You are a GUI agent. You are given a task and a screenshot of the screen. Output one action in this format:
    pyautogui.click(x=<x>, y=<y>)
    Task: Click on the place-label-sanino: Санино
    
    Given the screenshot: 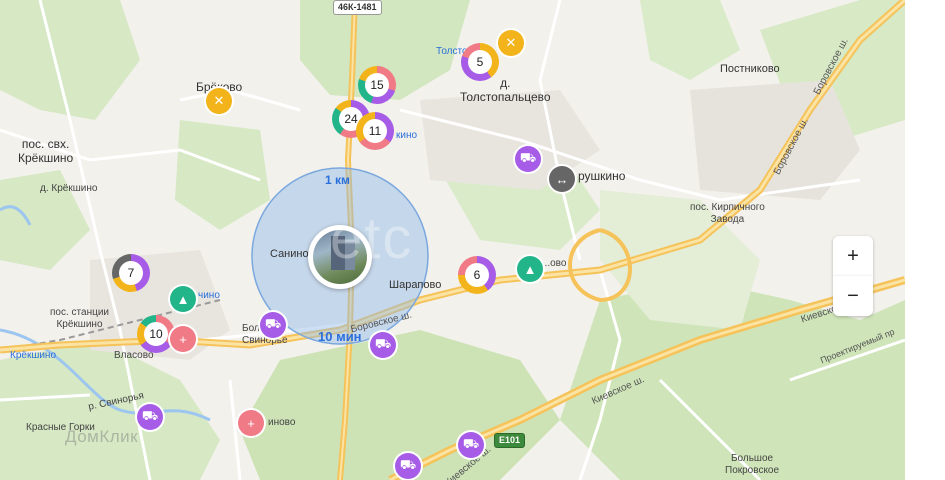 What is the action you would take?
    pyautogui.click(x=289, y=254)
    